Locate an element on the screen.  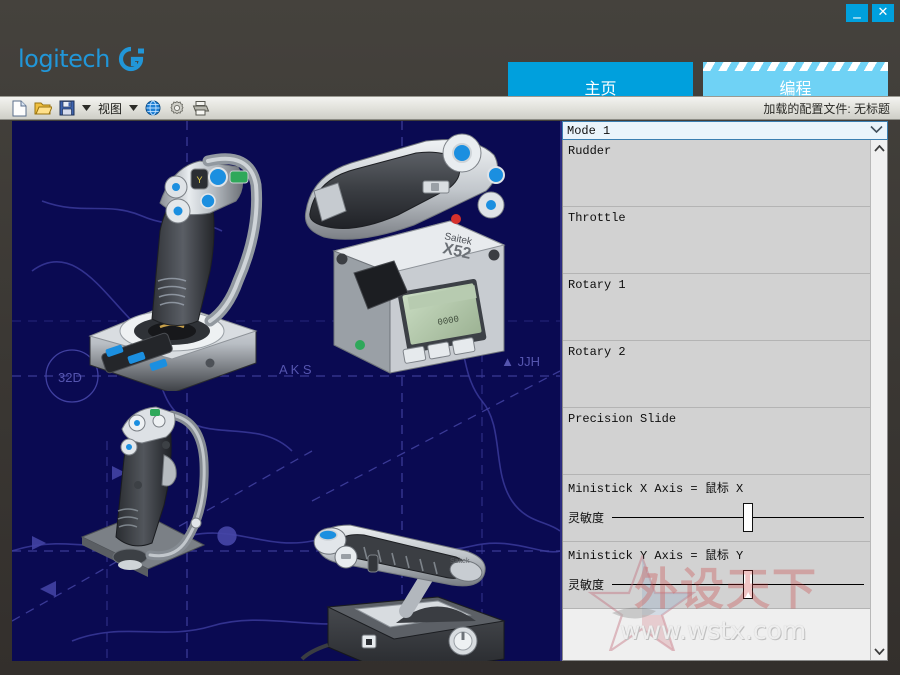
axis-name: Rotary 2 is located at coordinates (597, 352).